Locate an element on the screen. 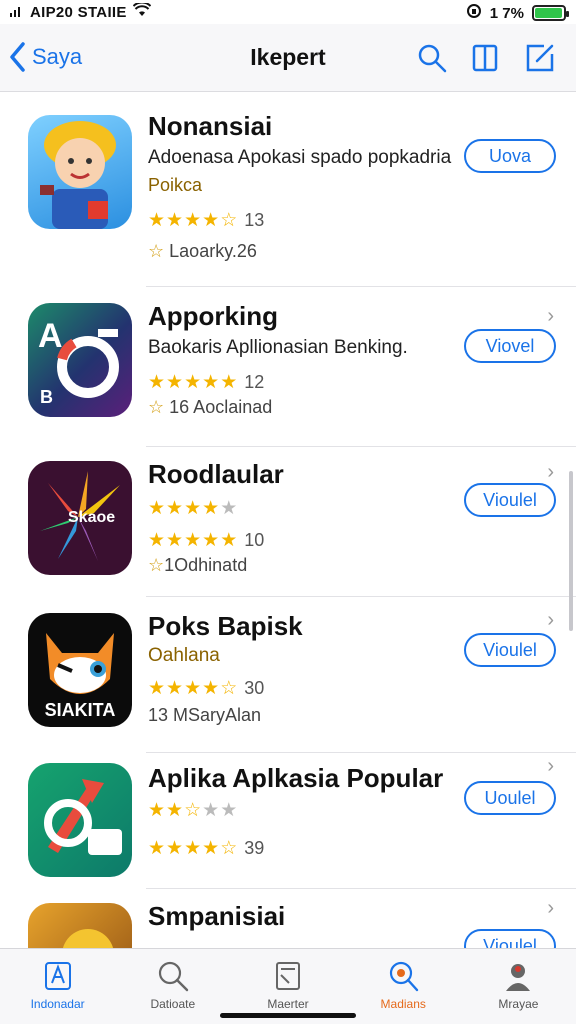 The image size is (576, 1024). app-meta-text: 1Odhinatd is located at coordinates (206, 565).